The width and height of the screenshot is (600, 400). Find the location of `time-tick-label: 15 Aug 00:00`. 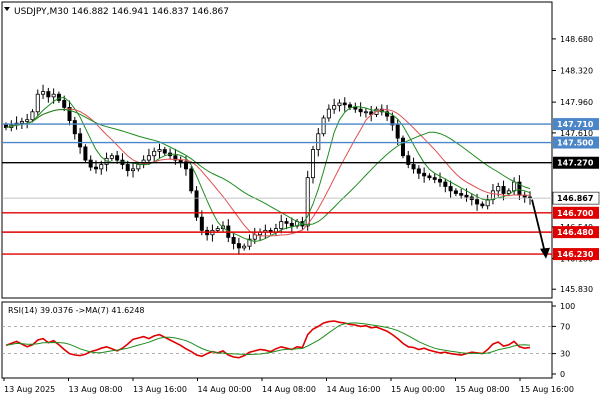

time-tick-label: 15 Aug 00:00 is located at coordinates (418, 389).